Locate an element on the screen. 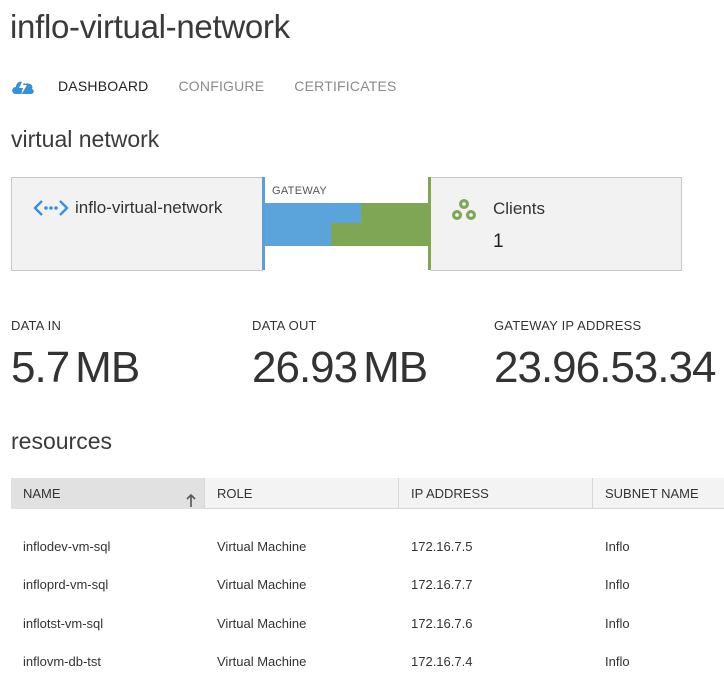 This screenshot has height=687, width=724. data-out-label: DATA OUT is located at coordinates (284, 325).